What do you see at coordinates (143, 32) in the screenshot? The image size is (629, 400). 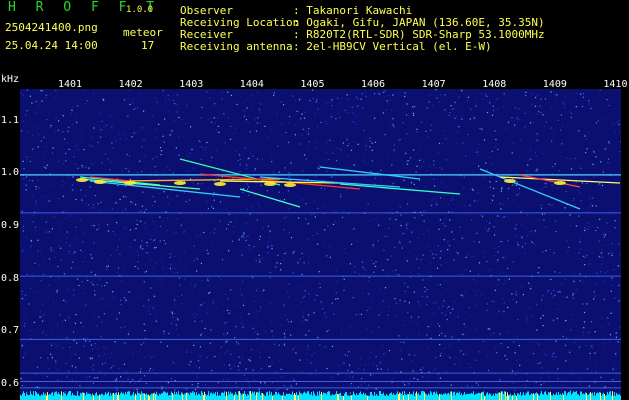 I see `meteor-label: meteor` at bounding box center [143, 32].